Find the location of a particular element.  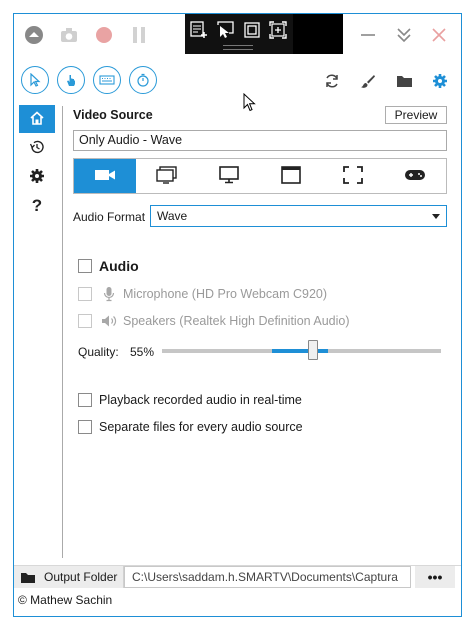

quality-label: Quality: is located at coordinates (98, 352).